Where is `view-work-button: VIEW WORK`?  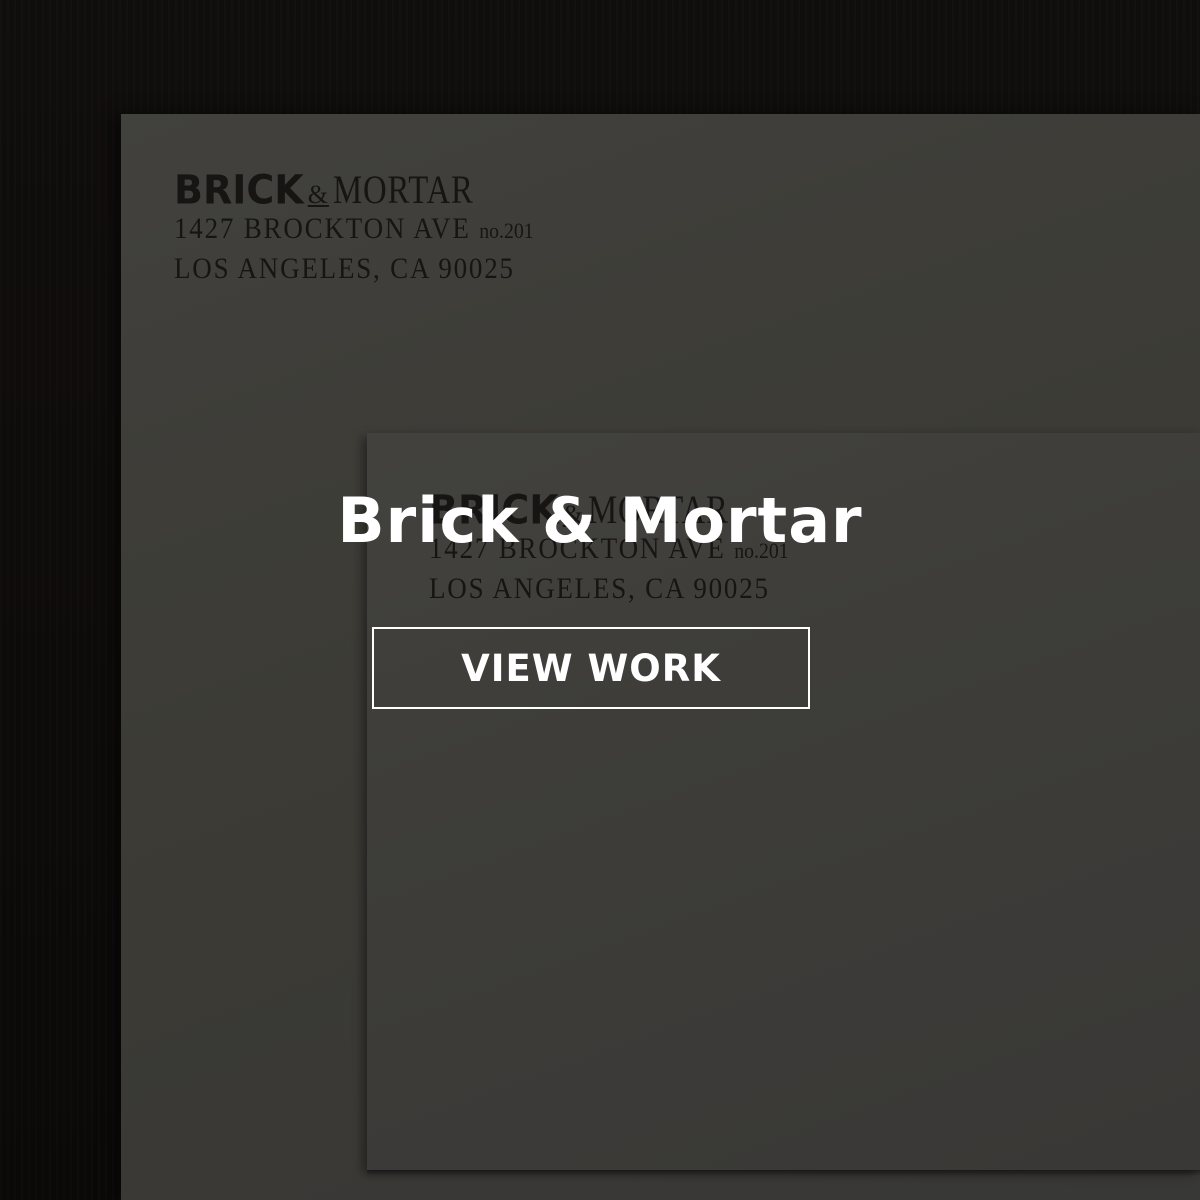
view-work-button: VIEW WORK is located at coordinates (591, 668).